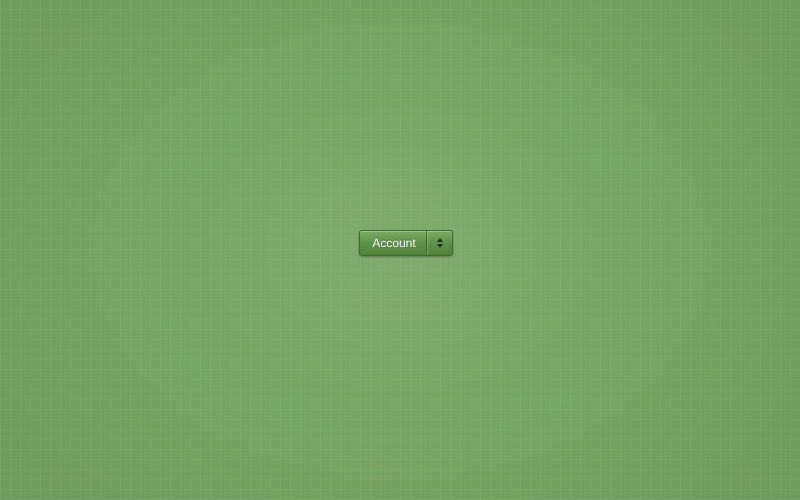 Image resolution: width=800 pixels, height=500 pixels. What do you see at coordinates (394, 243) in the screenshot?
I see `select-value: Account` at bounding box center [394, 243].